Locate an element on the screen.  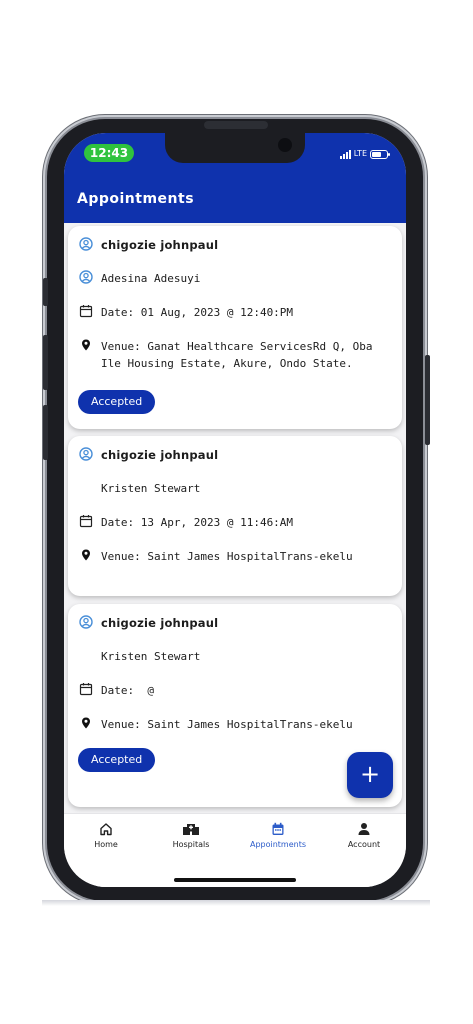
page-title: Appointments is located at coordinates (136, 199).